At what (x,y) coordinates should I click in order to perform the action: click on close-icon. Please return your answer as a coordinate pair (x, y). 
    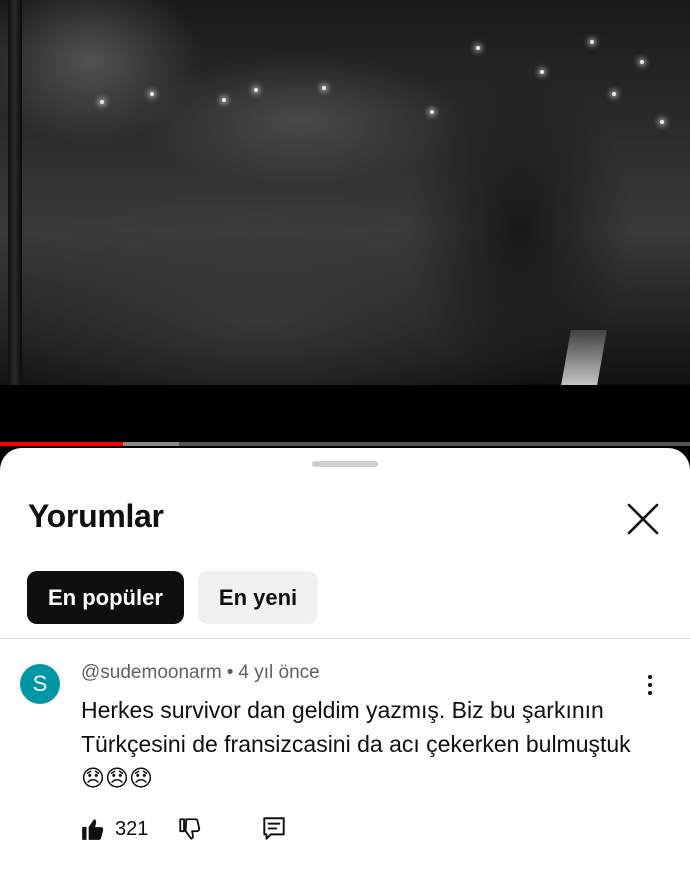
    Looking at the image, I should click on (643, 519).